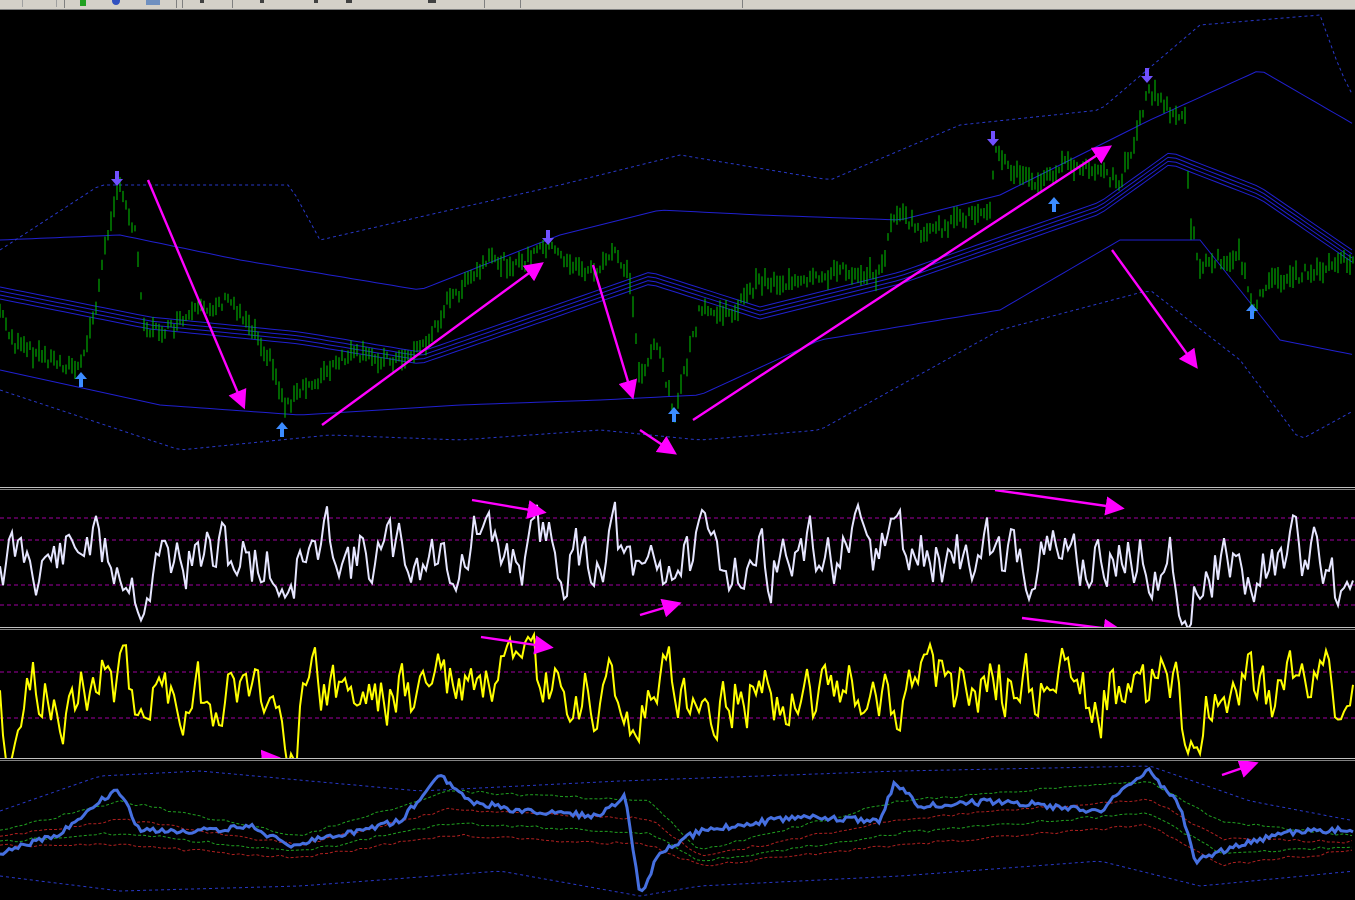 The image size is (1355, 900). Describe the element at coordinates (13, 3) in the screenshot. I see `candle-icon` at that location.